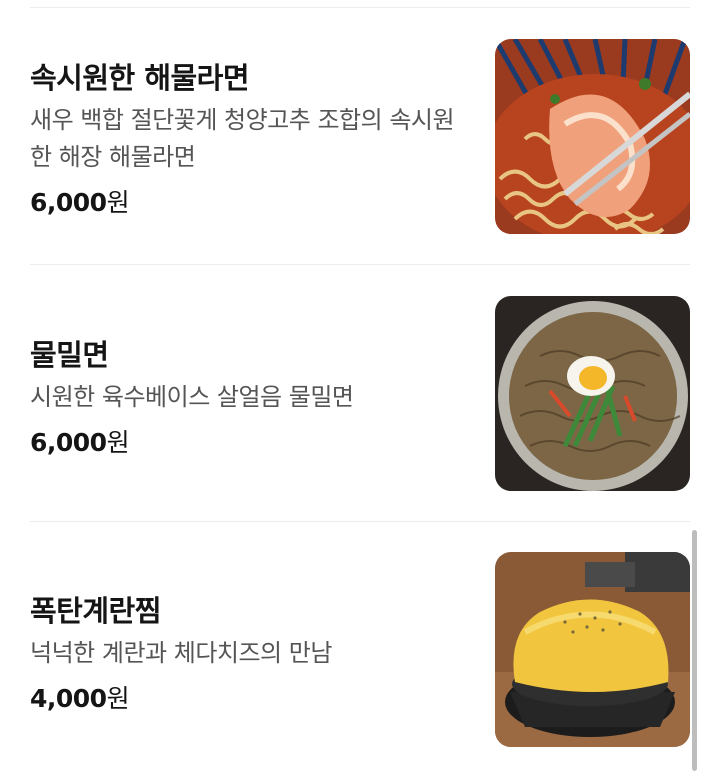  What do you see at coordinates (242, 138) in the screenshot?
I see `menu-item-description: 새우 백합 절단꽃게 청양고추 조합의 속시원한 해장 해물라면` at bounding box center [242, 138].